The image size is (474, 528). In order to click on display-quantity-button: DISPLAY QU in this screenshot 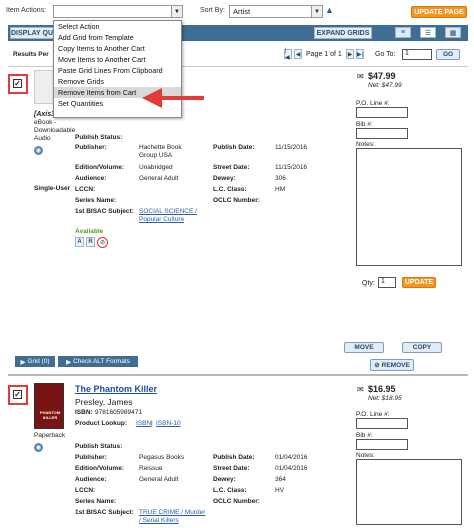, I will do `click(32, 33)`.